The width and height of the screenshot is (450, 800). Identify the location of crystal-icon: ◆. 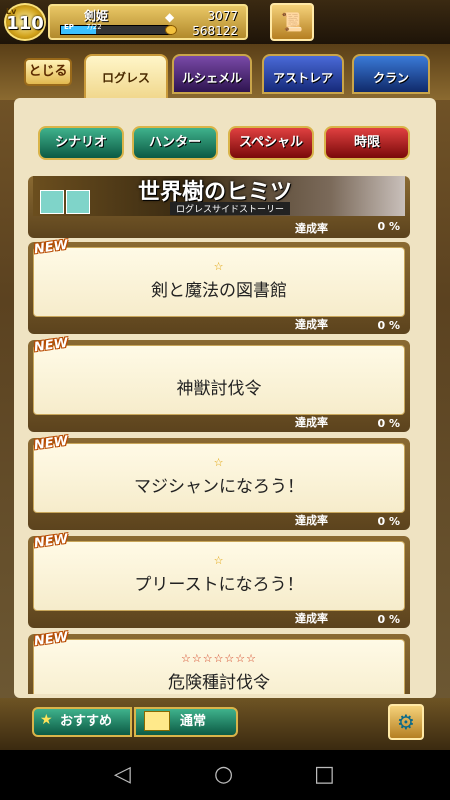
(170, 17).